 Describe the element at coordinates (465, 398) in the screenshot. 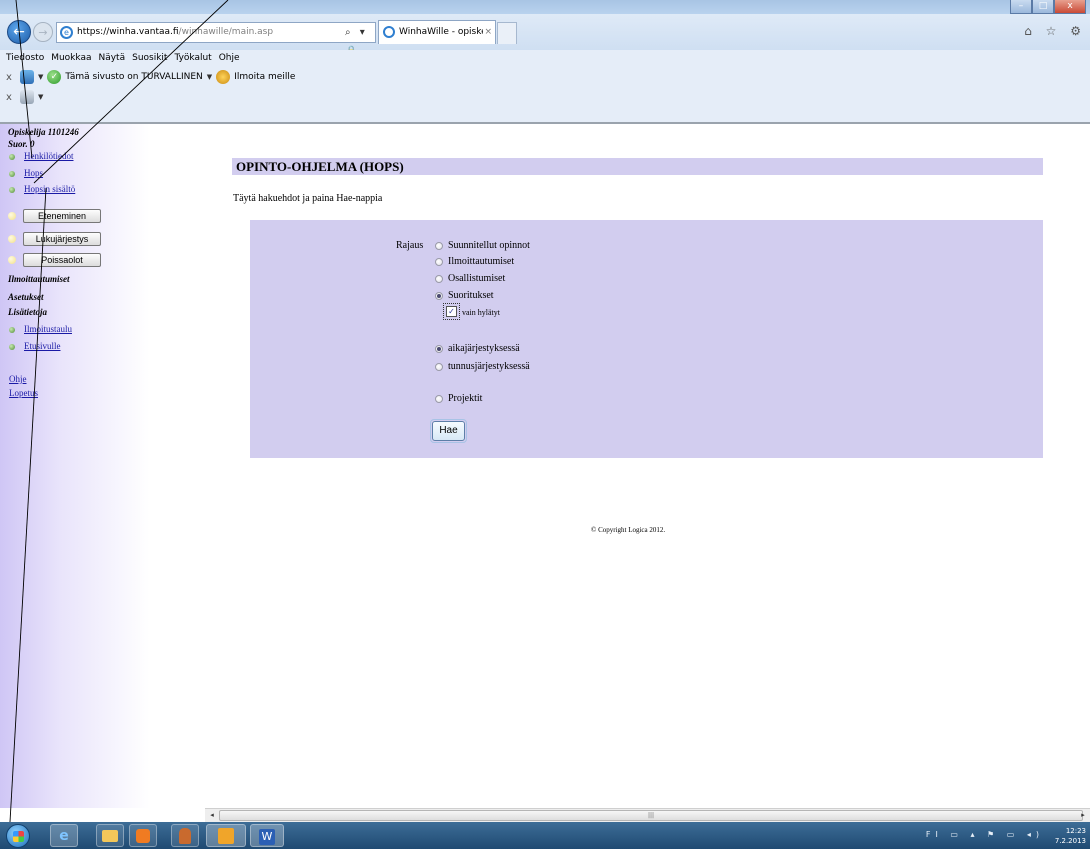

I see `radio-label-projects: Projektit` at that location.